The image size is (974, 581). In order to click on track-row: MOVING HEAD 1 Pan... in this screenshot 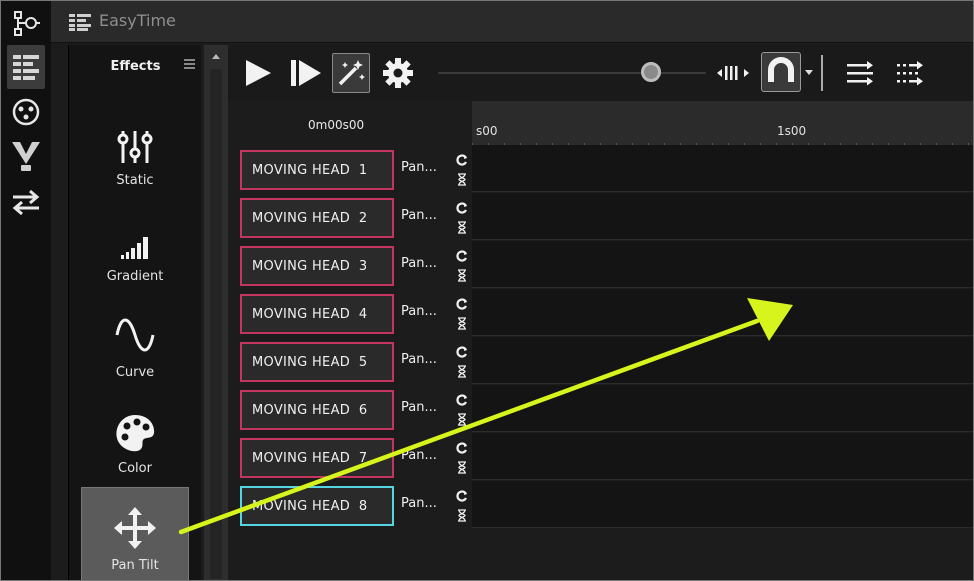, I will do `click(600, 169)`.